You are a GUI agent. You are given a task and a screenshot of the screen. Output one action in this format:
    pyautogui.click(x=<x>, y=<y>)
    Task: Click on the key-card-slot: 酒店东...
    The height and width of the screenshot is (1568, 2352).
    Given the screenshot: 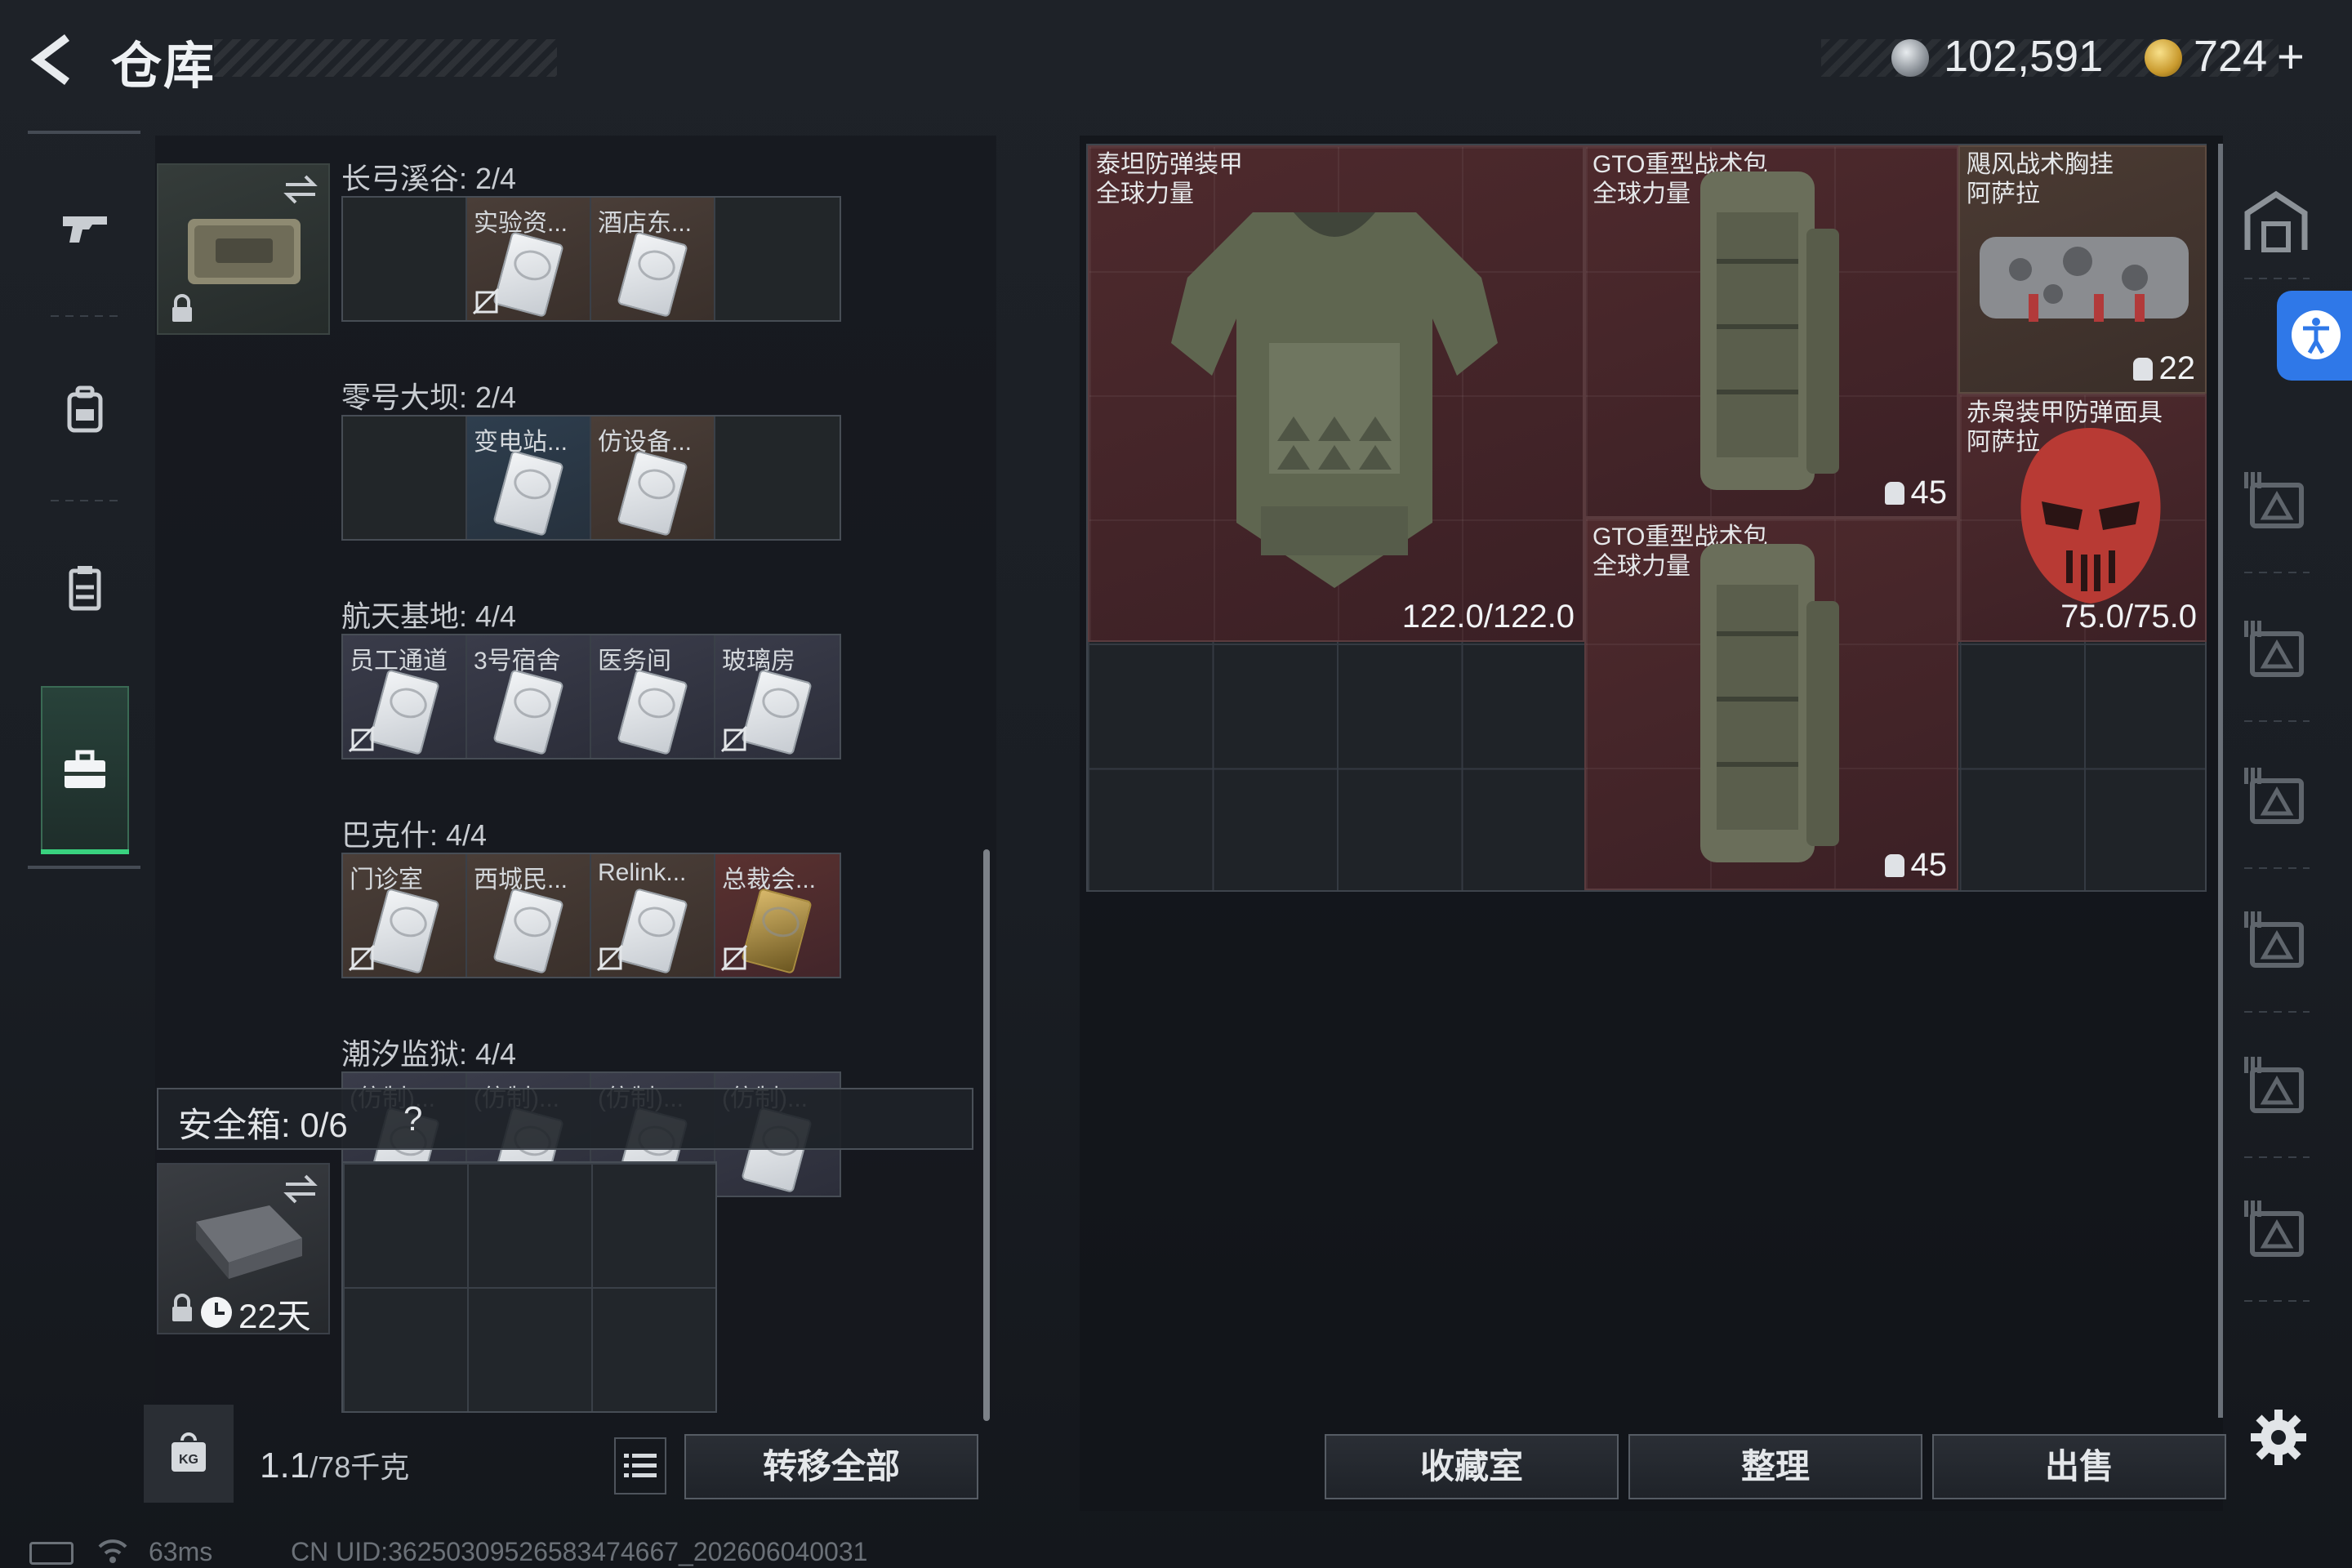 What is the action you would take?
    pyautogui.click(x=653, y=259)
    